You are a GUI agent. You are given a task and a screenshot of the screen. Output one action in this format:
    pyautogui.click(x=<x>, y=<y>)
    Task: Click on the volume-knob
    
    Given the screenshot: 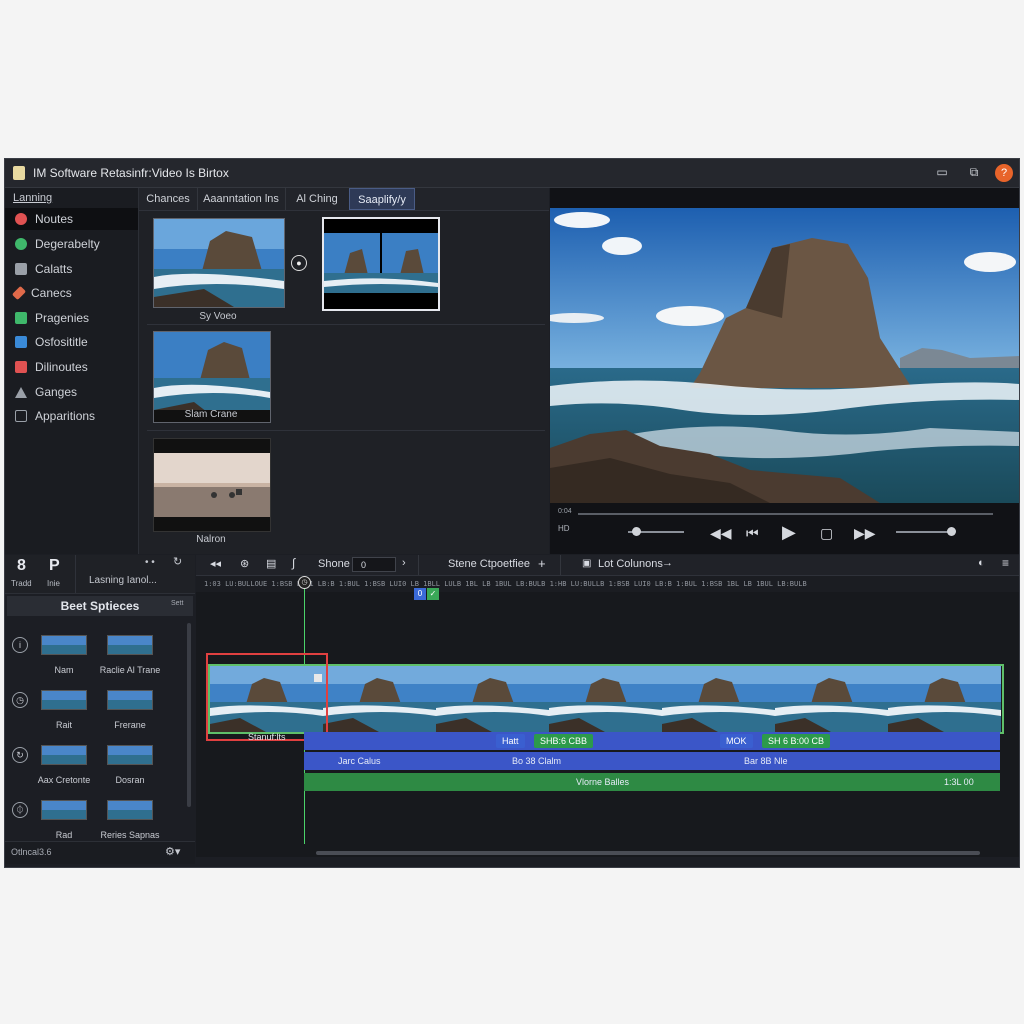 What is the action you would take?
    pyautogui.click(x=952, y=531)
    